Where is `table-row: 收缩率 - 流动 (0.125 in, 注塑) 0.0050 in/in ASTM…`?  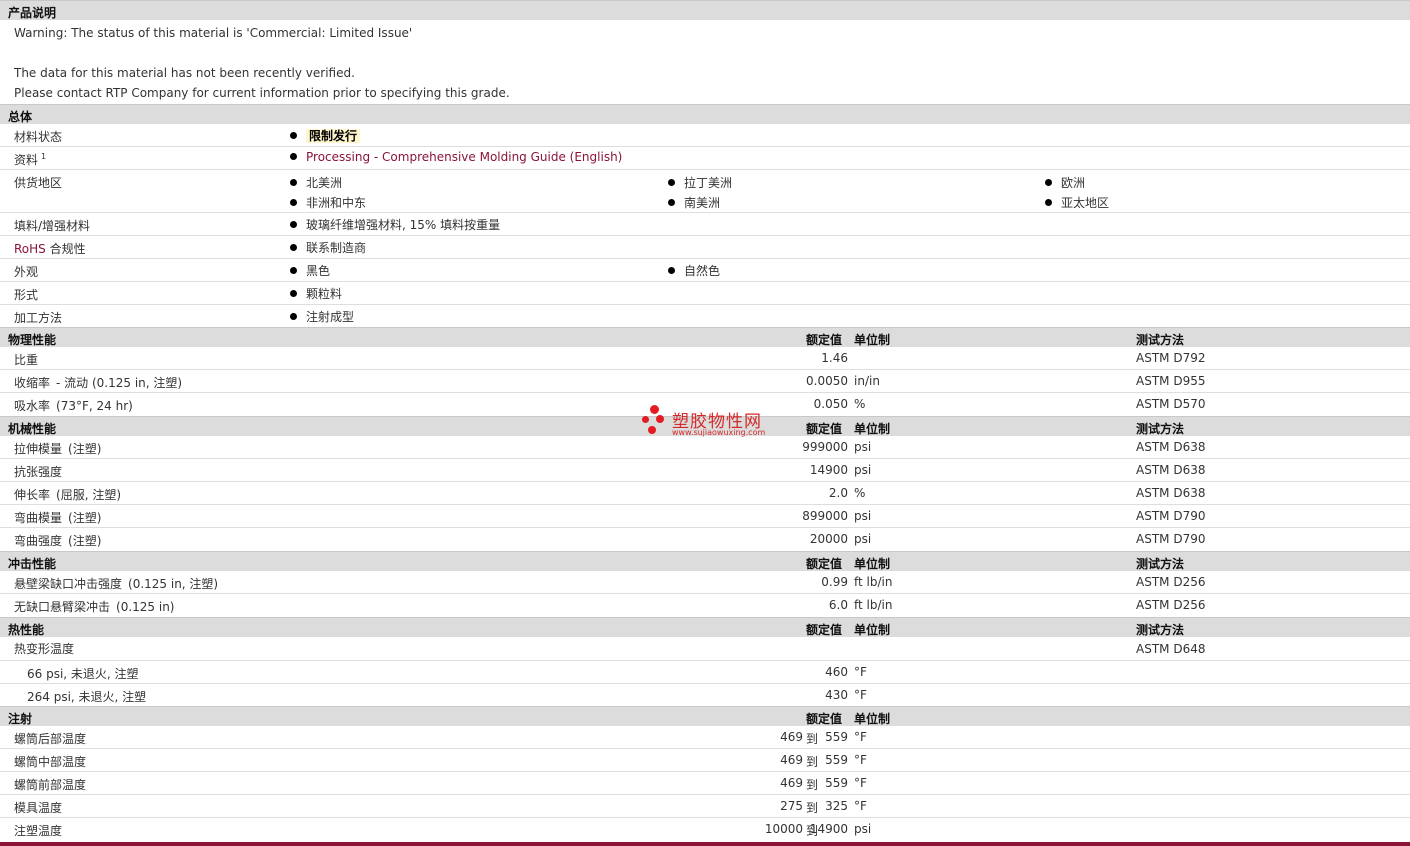
table-row: 收缩率 - 流动 (0.125 in, 注塑) 0.0050 in/in ASTM… is located at coordinates (705, 381).